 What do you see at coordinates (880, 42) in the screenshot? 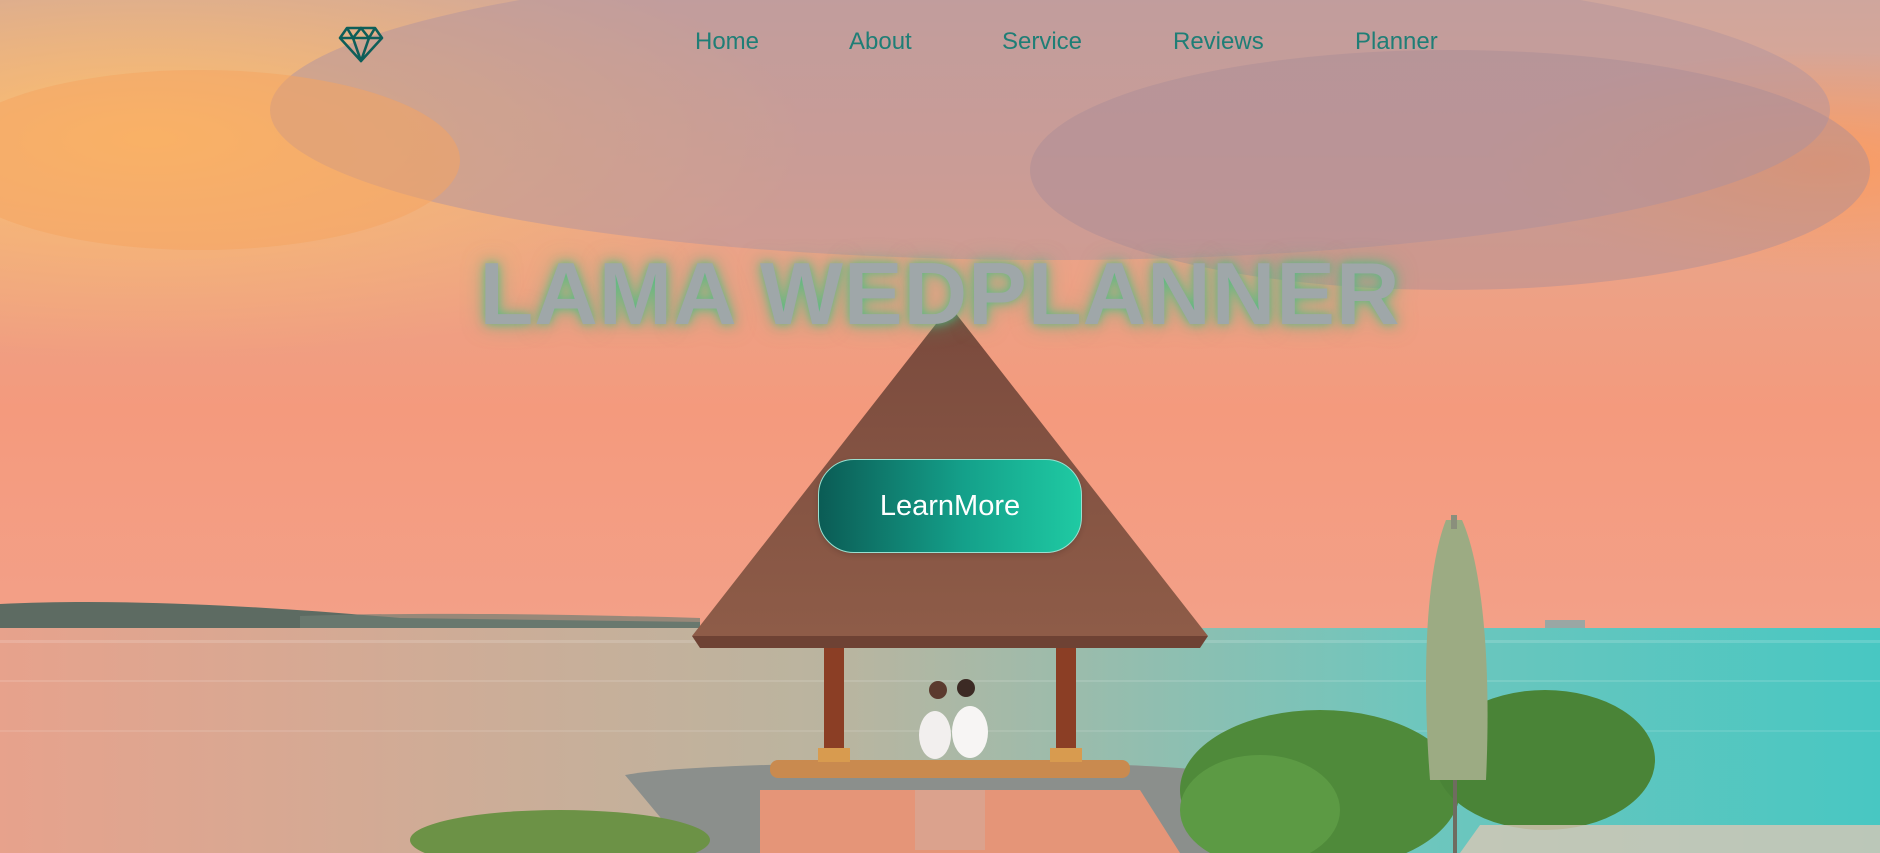
I see `nav-link-about: About` at bounding box center [880, 42].